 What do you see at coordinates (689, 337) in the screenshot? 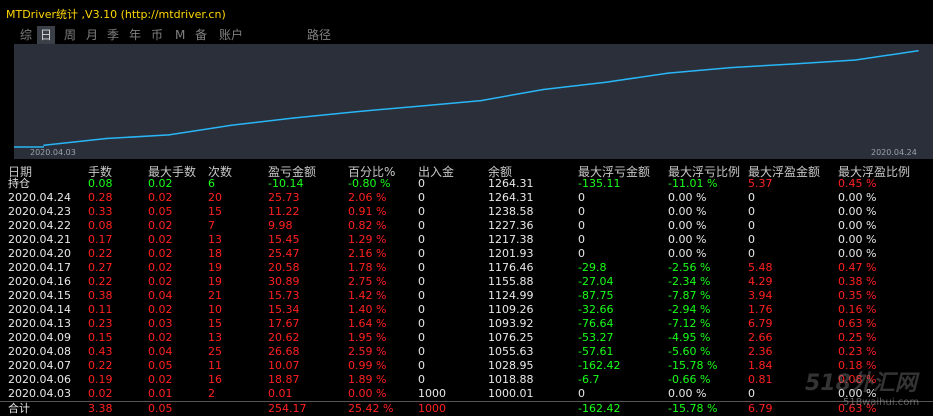
I see `cell-max-loss-pct: -4.95 %` at bounding box center [689, 337].